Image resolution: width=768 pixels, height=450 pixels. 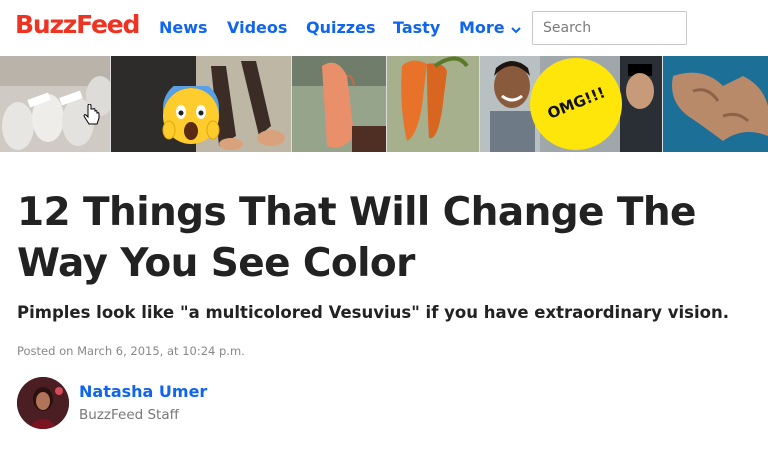 What do you see at coordinates (257, 28) in the screenshot?
I see `nav-item-videos: Videos` at bounding box center [257, 28].